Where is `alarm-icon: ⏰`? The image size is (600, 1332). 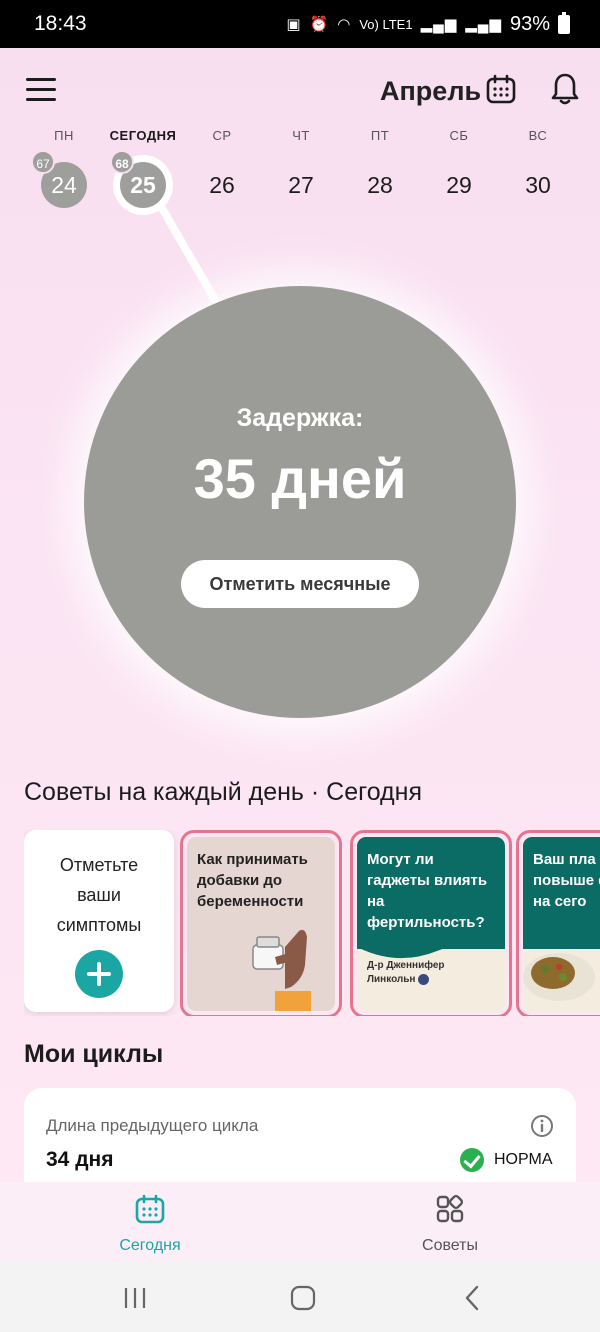 alarm-icon: ⏰ is located at coordinates (319, 24).